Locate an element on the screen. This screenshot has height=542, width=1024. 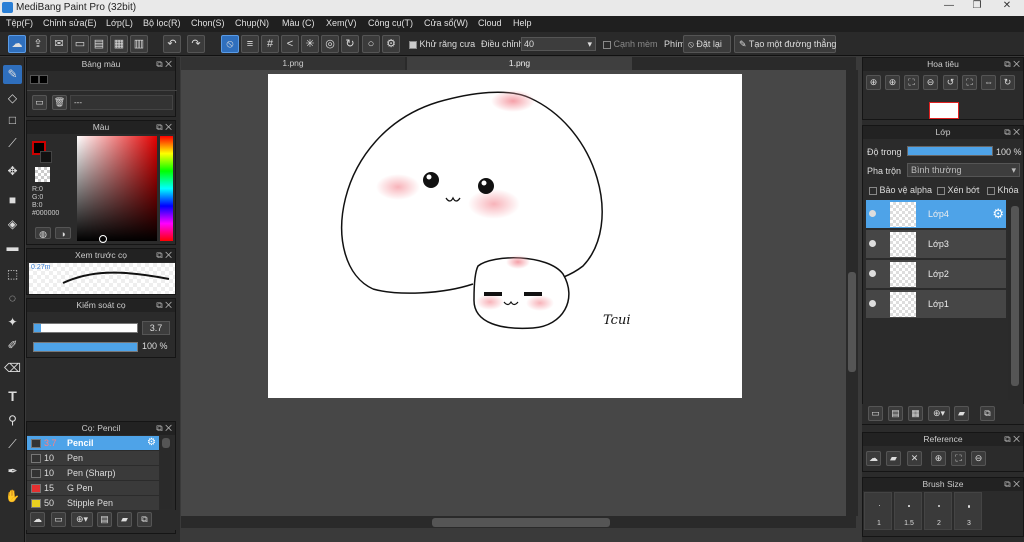
select-eraser-tool-icon: ⌫ is located at coordinates (12, 368).